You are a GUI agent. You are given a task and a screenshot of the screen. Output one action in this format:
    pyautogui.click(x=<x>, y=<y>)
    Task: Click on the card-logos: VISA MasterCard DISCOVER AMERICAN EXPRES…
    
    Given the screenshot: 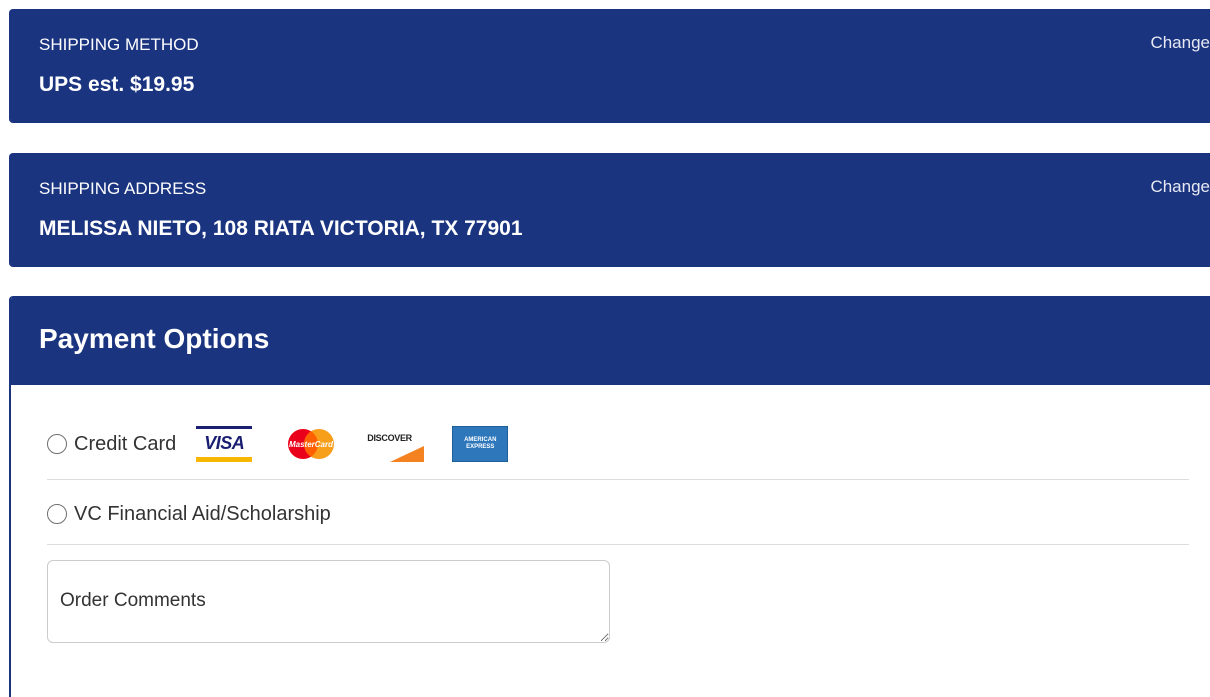 What is the action you would take?
    pyautogui.click(x=352, y=444)
    